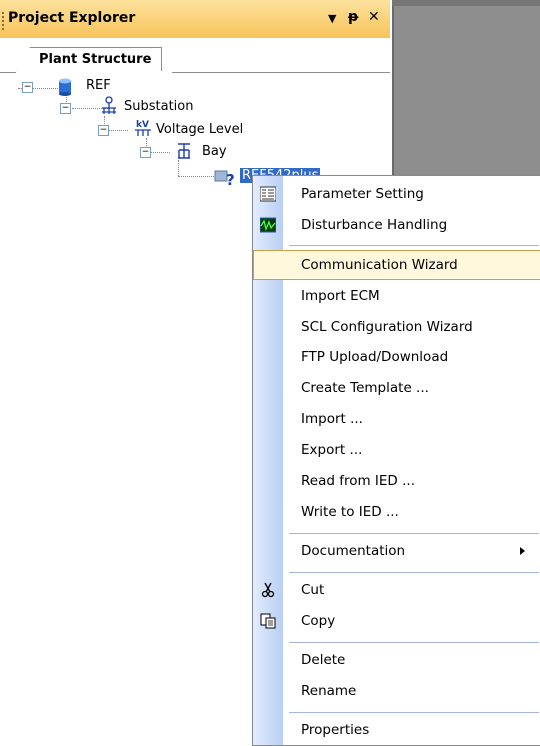 The width and height of the screenshot is (540, 746). Describe the element at coordinates (396, 621) in the screenshot. I see `menu-item-copy: Copy` at that location.